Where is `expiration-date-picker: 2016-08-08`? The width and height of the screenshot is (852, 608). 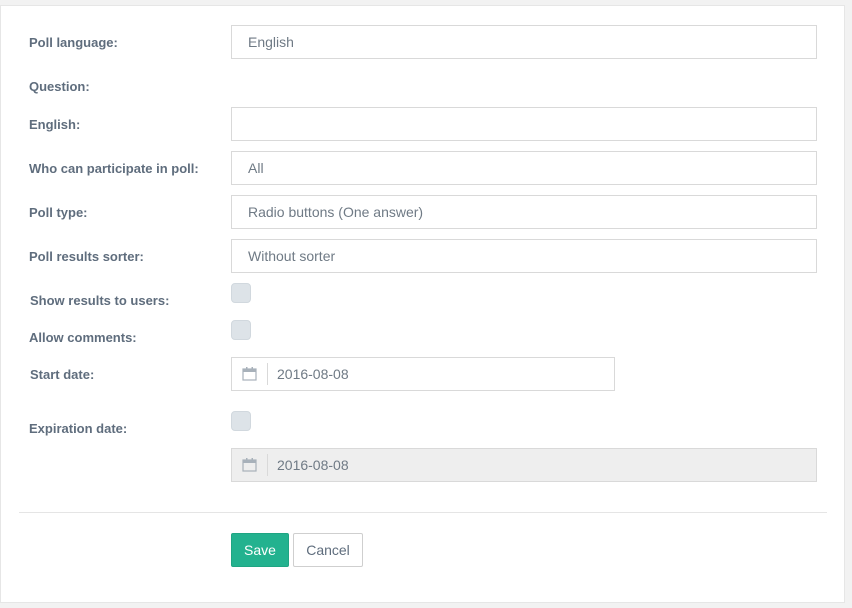
expiration-date-picker: 2016-08-08 is located at coordinates (524, 465).